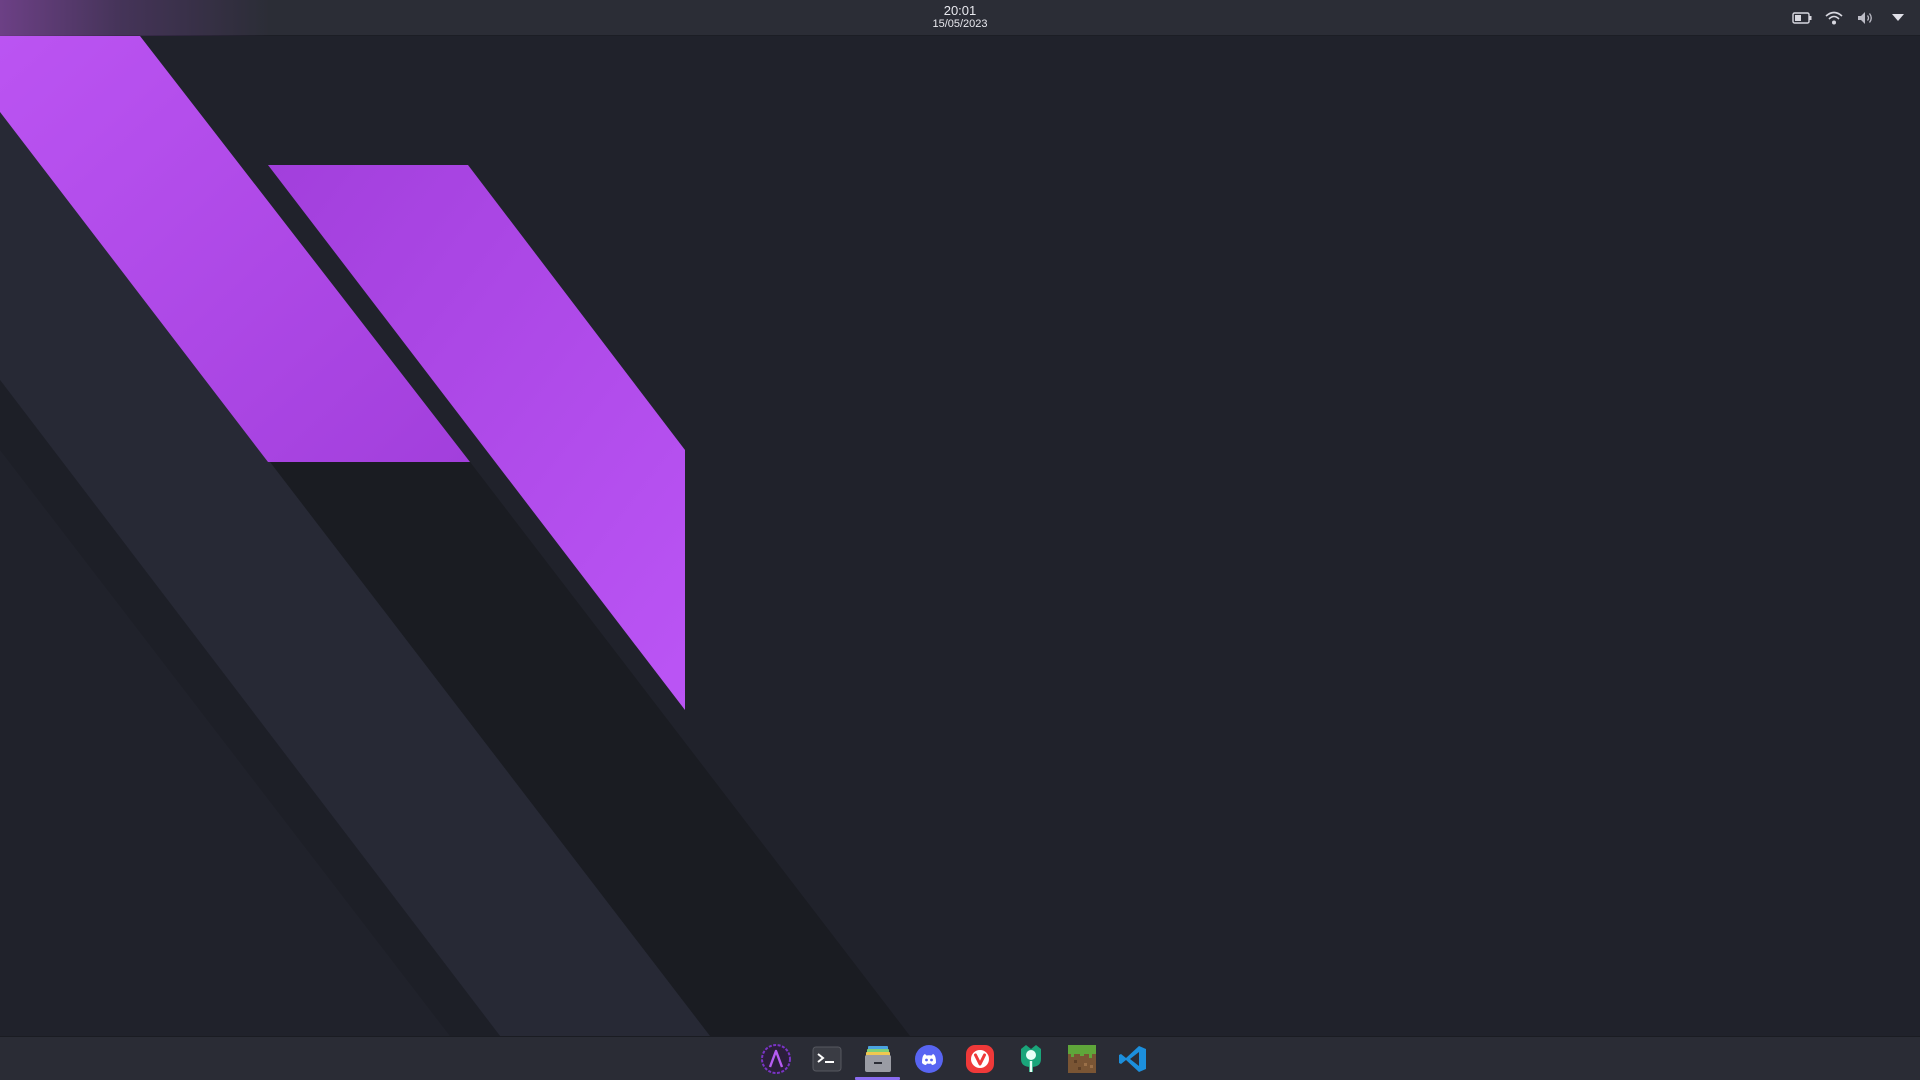  What do you see at coordinates (960, 24) in the screenshot?
I see `clock-date: 15/05/2023` at bounding box center [960, 24].